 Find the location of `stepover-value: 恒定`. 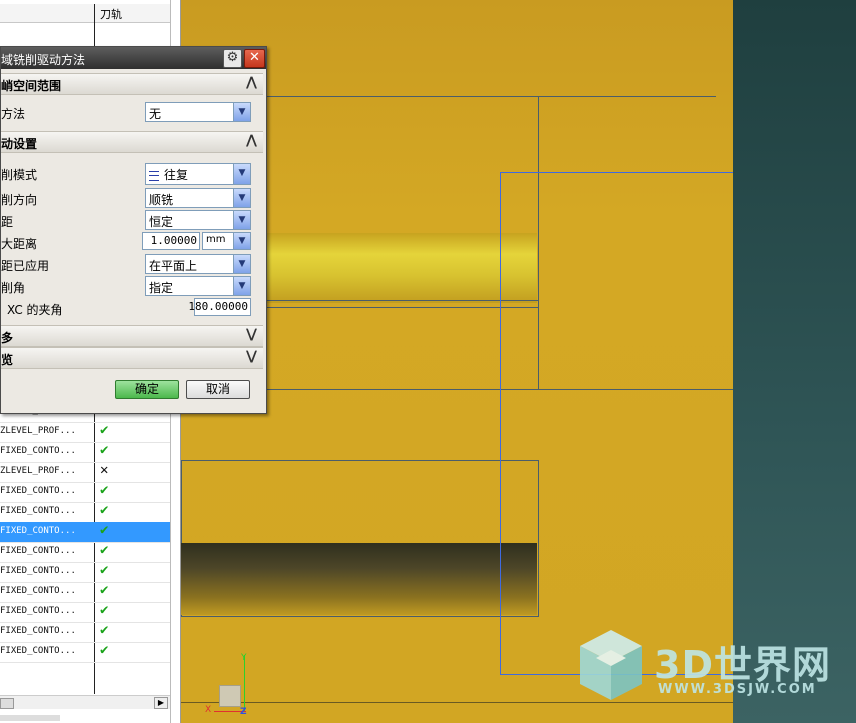

stepover-value: 恒定 is located at coordinates (161, 222).